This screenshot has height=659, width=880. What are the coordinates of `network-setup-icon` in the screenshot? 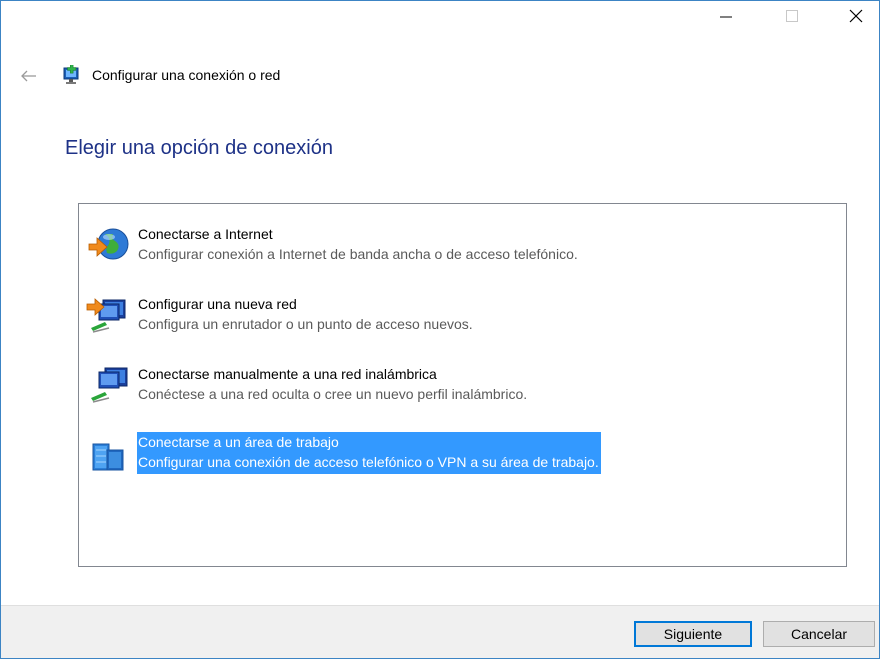 It's located at (71, 74).